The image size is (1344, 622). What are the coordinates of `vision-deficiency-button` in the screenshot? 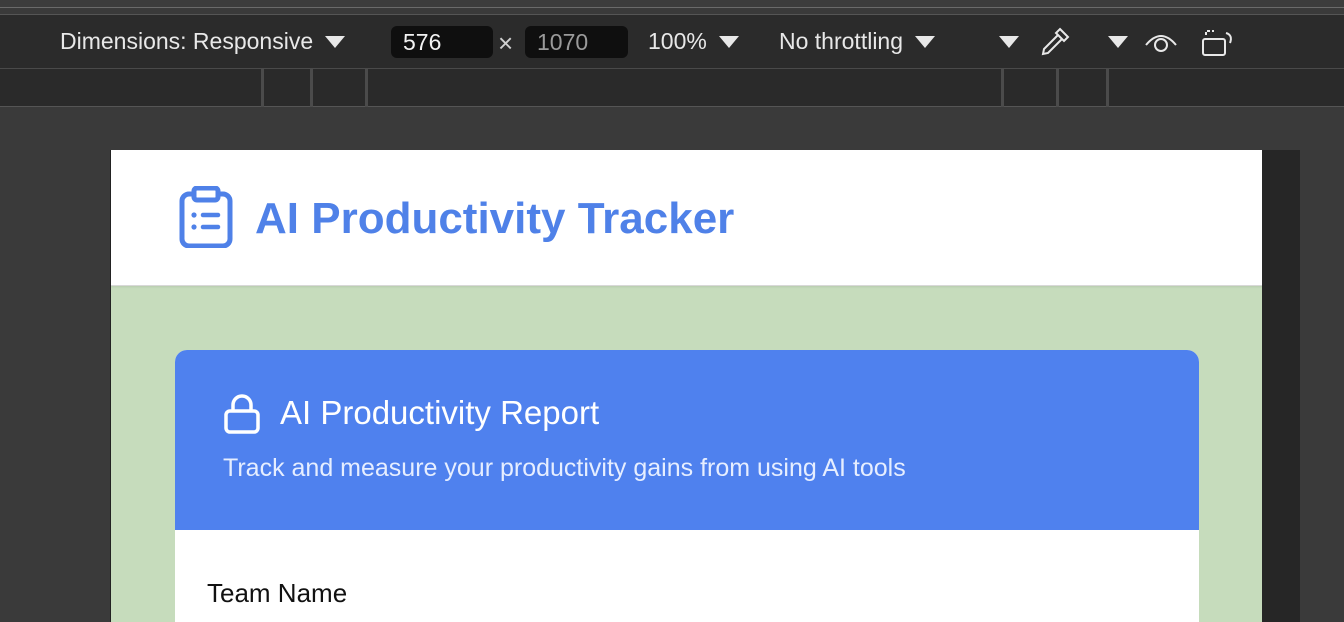 It's located at (1161, 43).